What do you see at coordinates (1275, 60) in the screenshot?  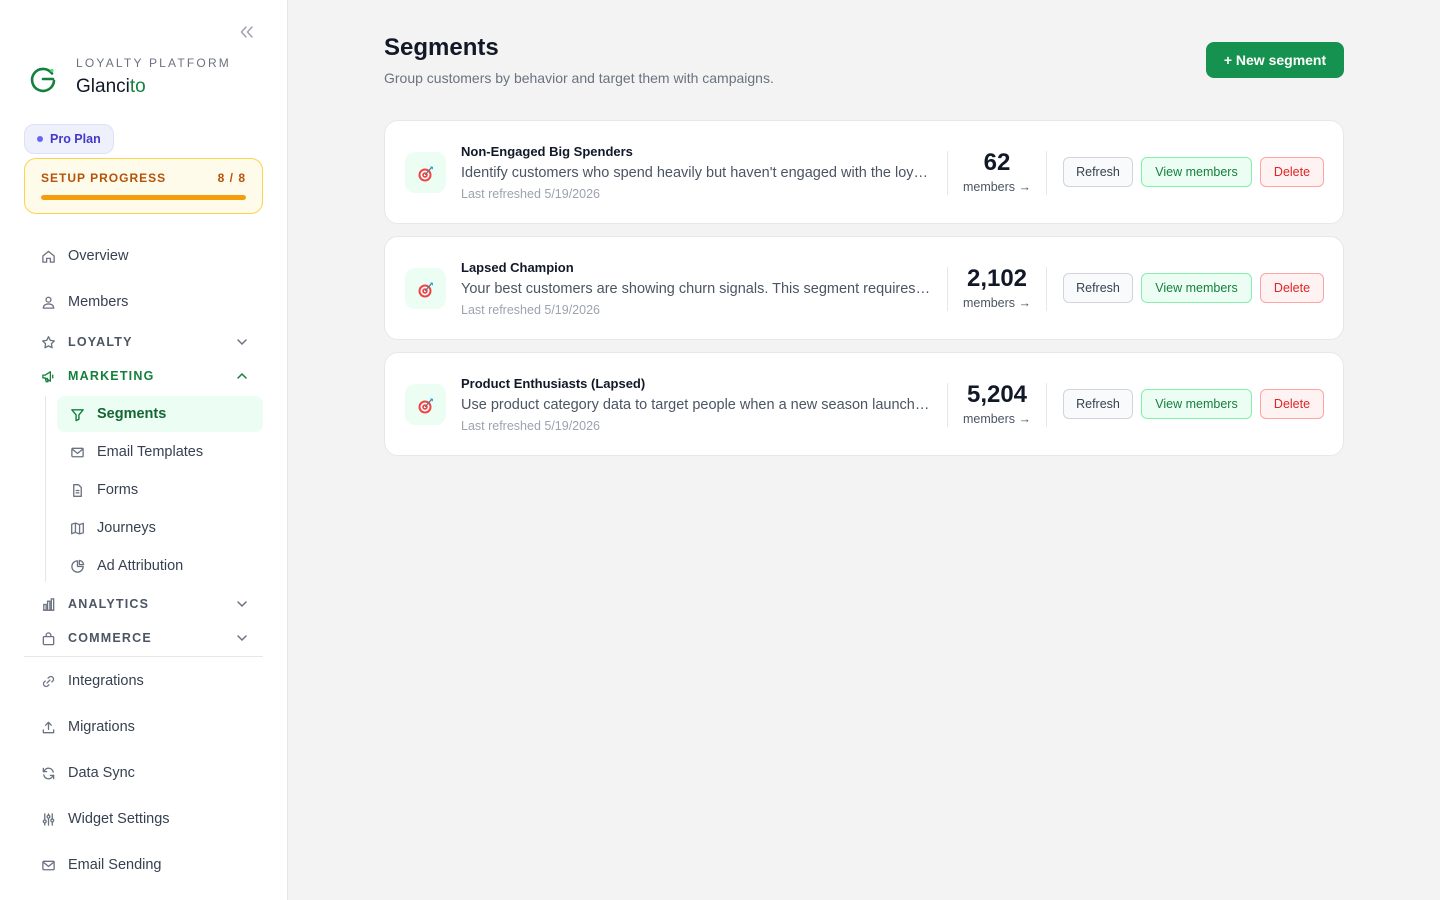 I see `new-segment-button: + New segment` at bounding box center [1275, 60].